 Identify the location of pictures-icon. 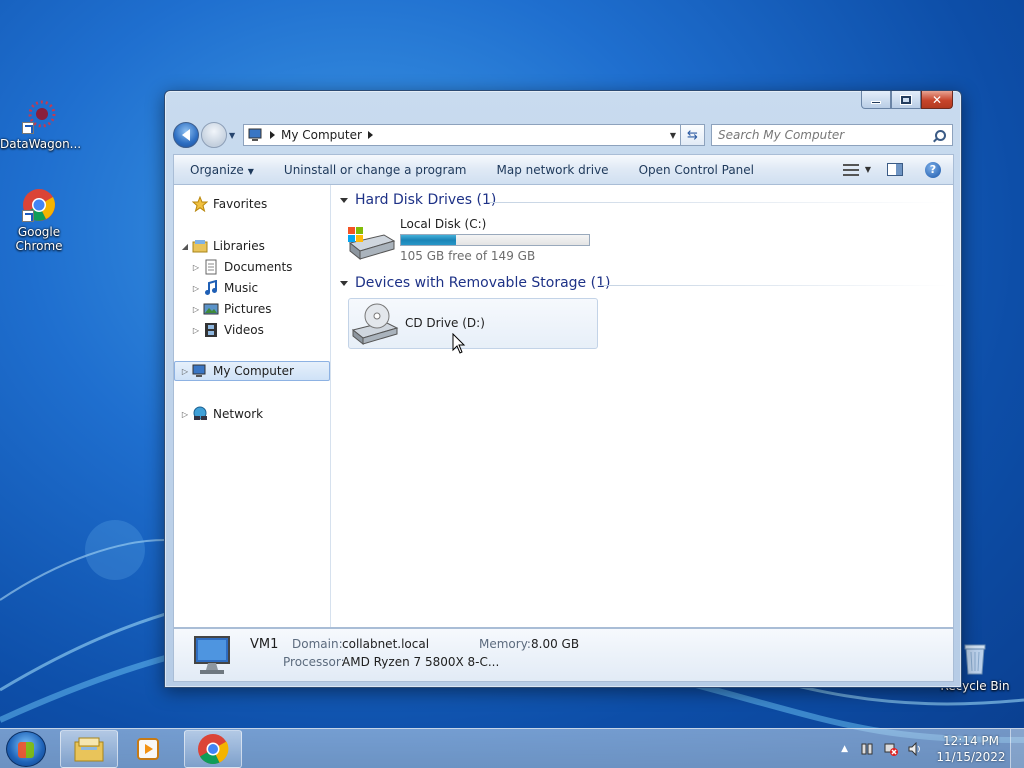
(211, 309).